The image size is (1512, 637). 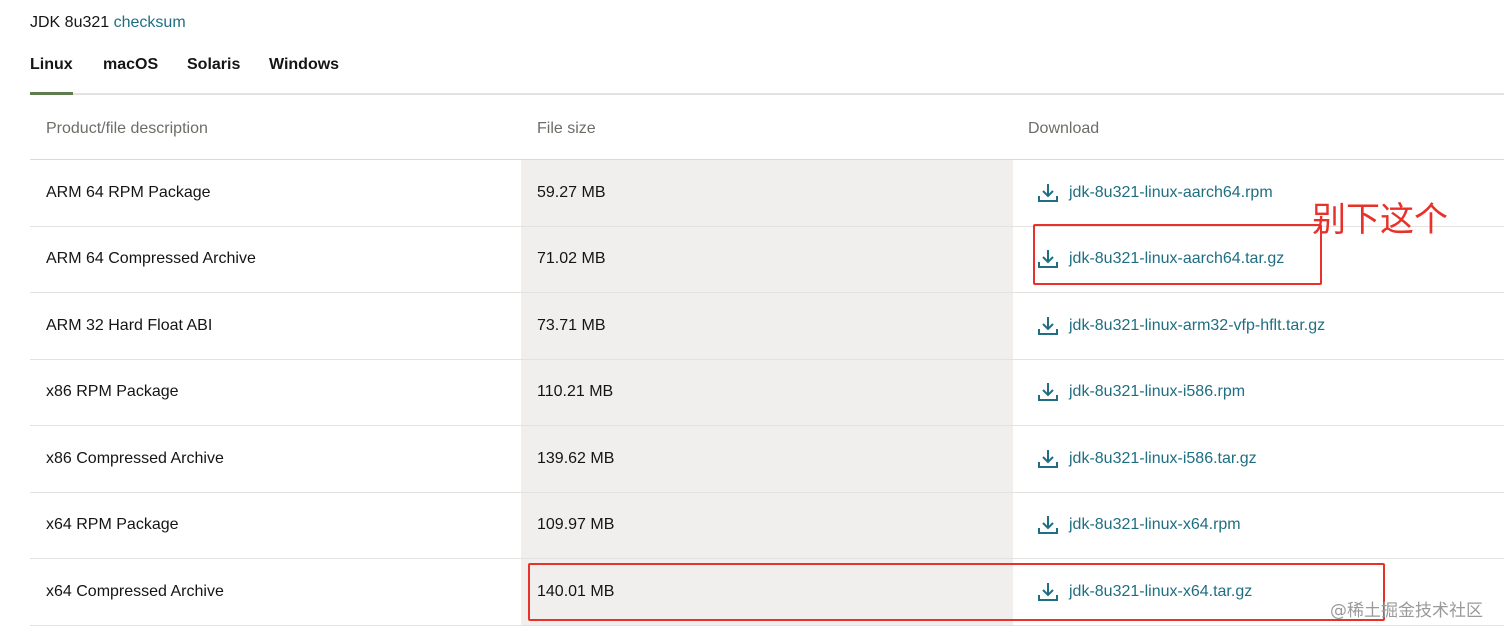 What do you see at coordinates (1197, 326) in the screenshot?
I see `download-filename: jdk-8u321-linux-arm32-vfp-hflt.tar.gz` at bounding box center [1197, 326].